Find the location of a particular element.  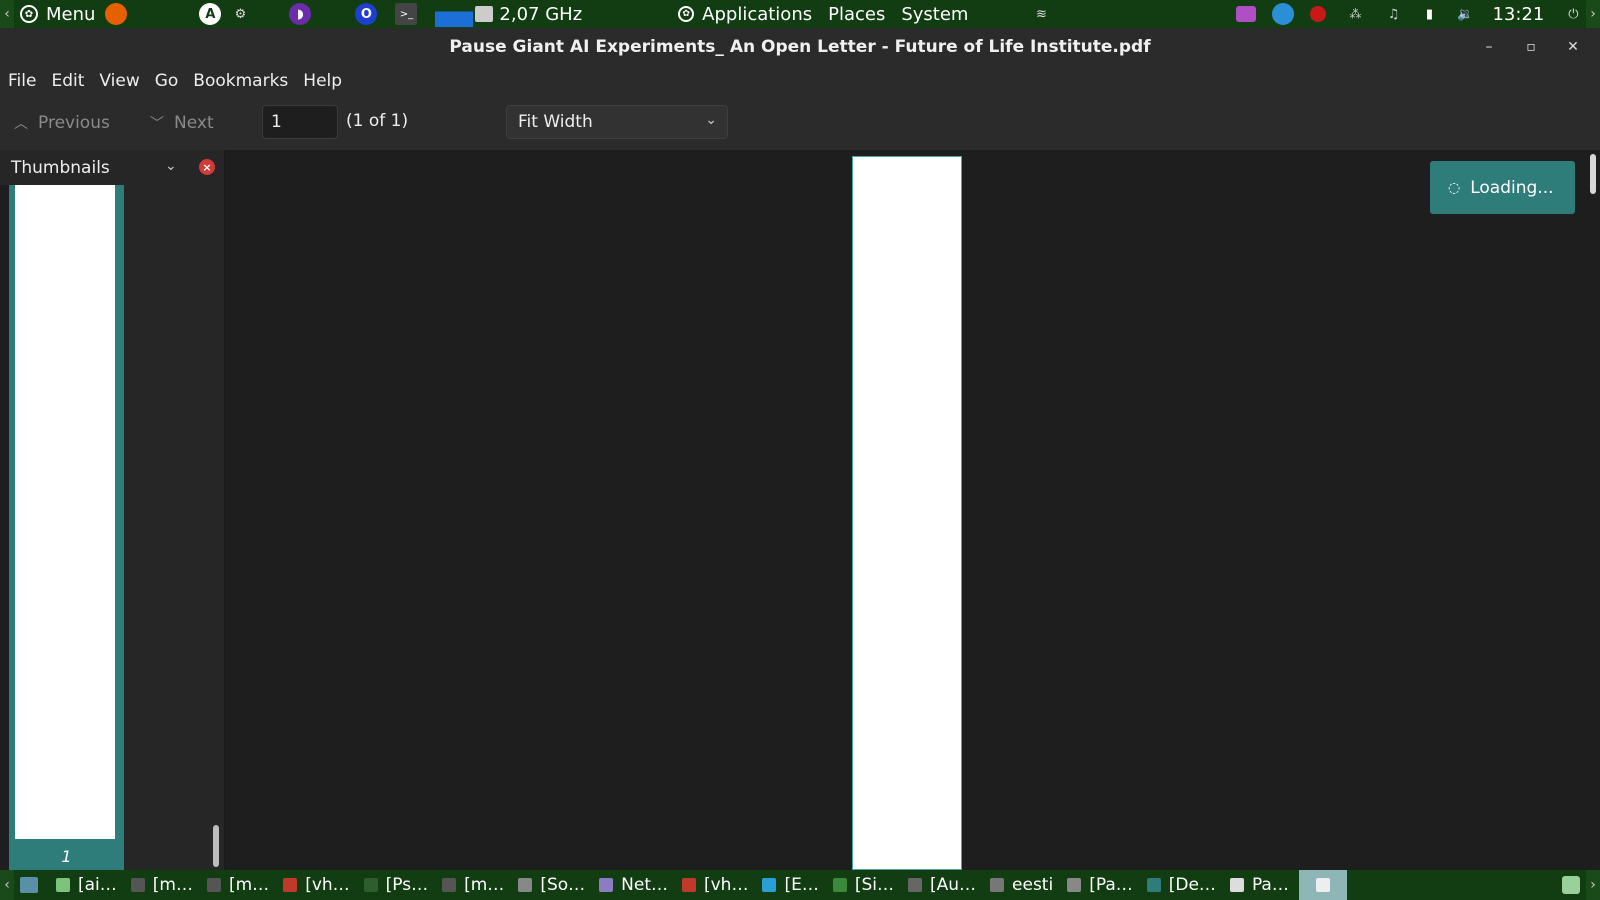

next-label: Next is located at coordinates (194, 123).